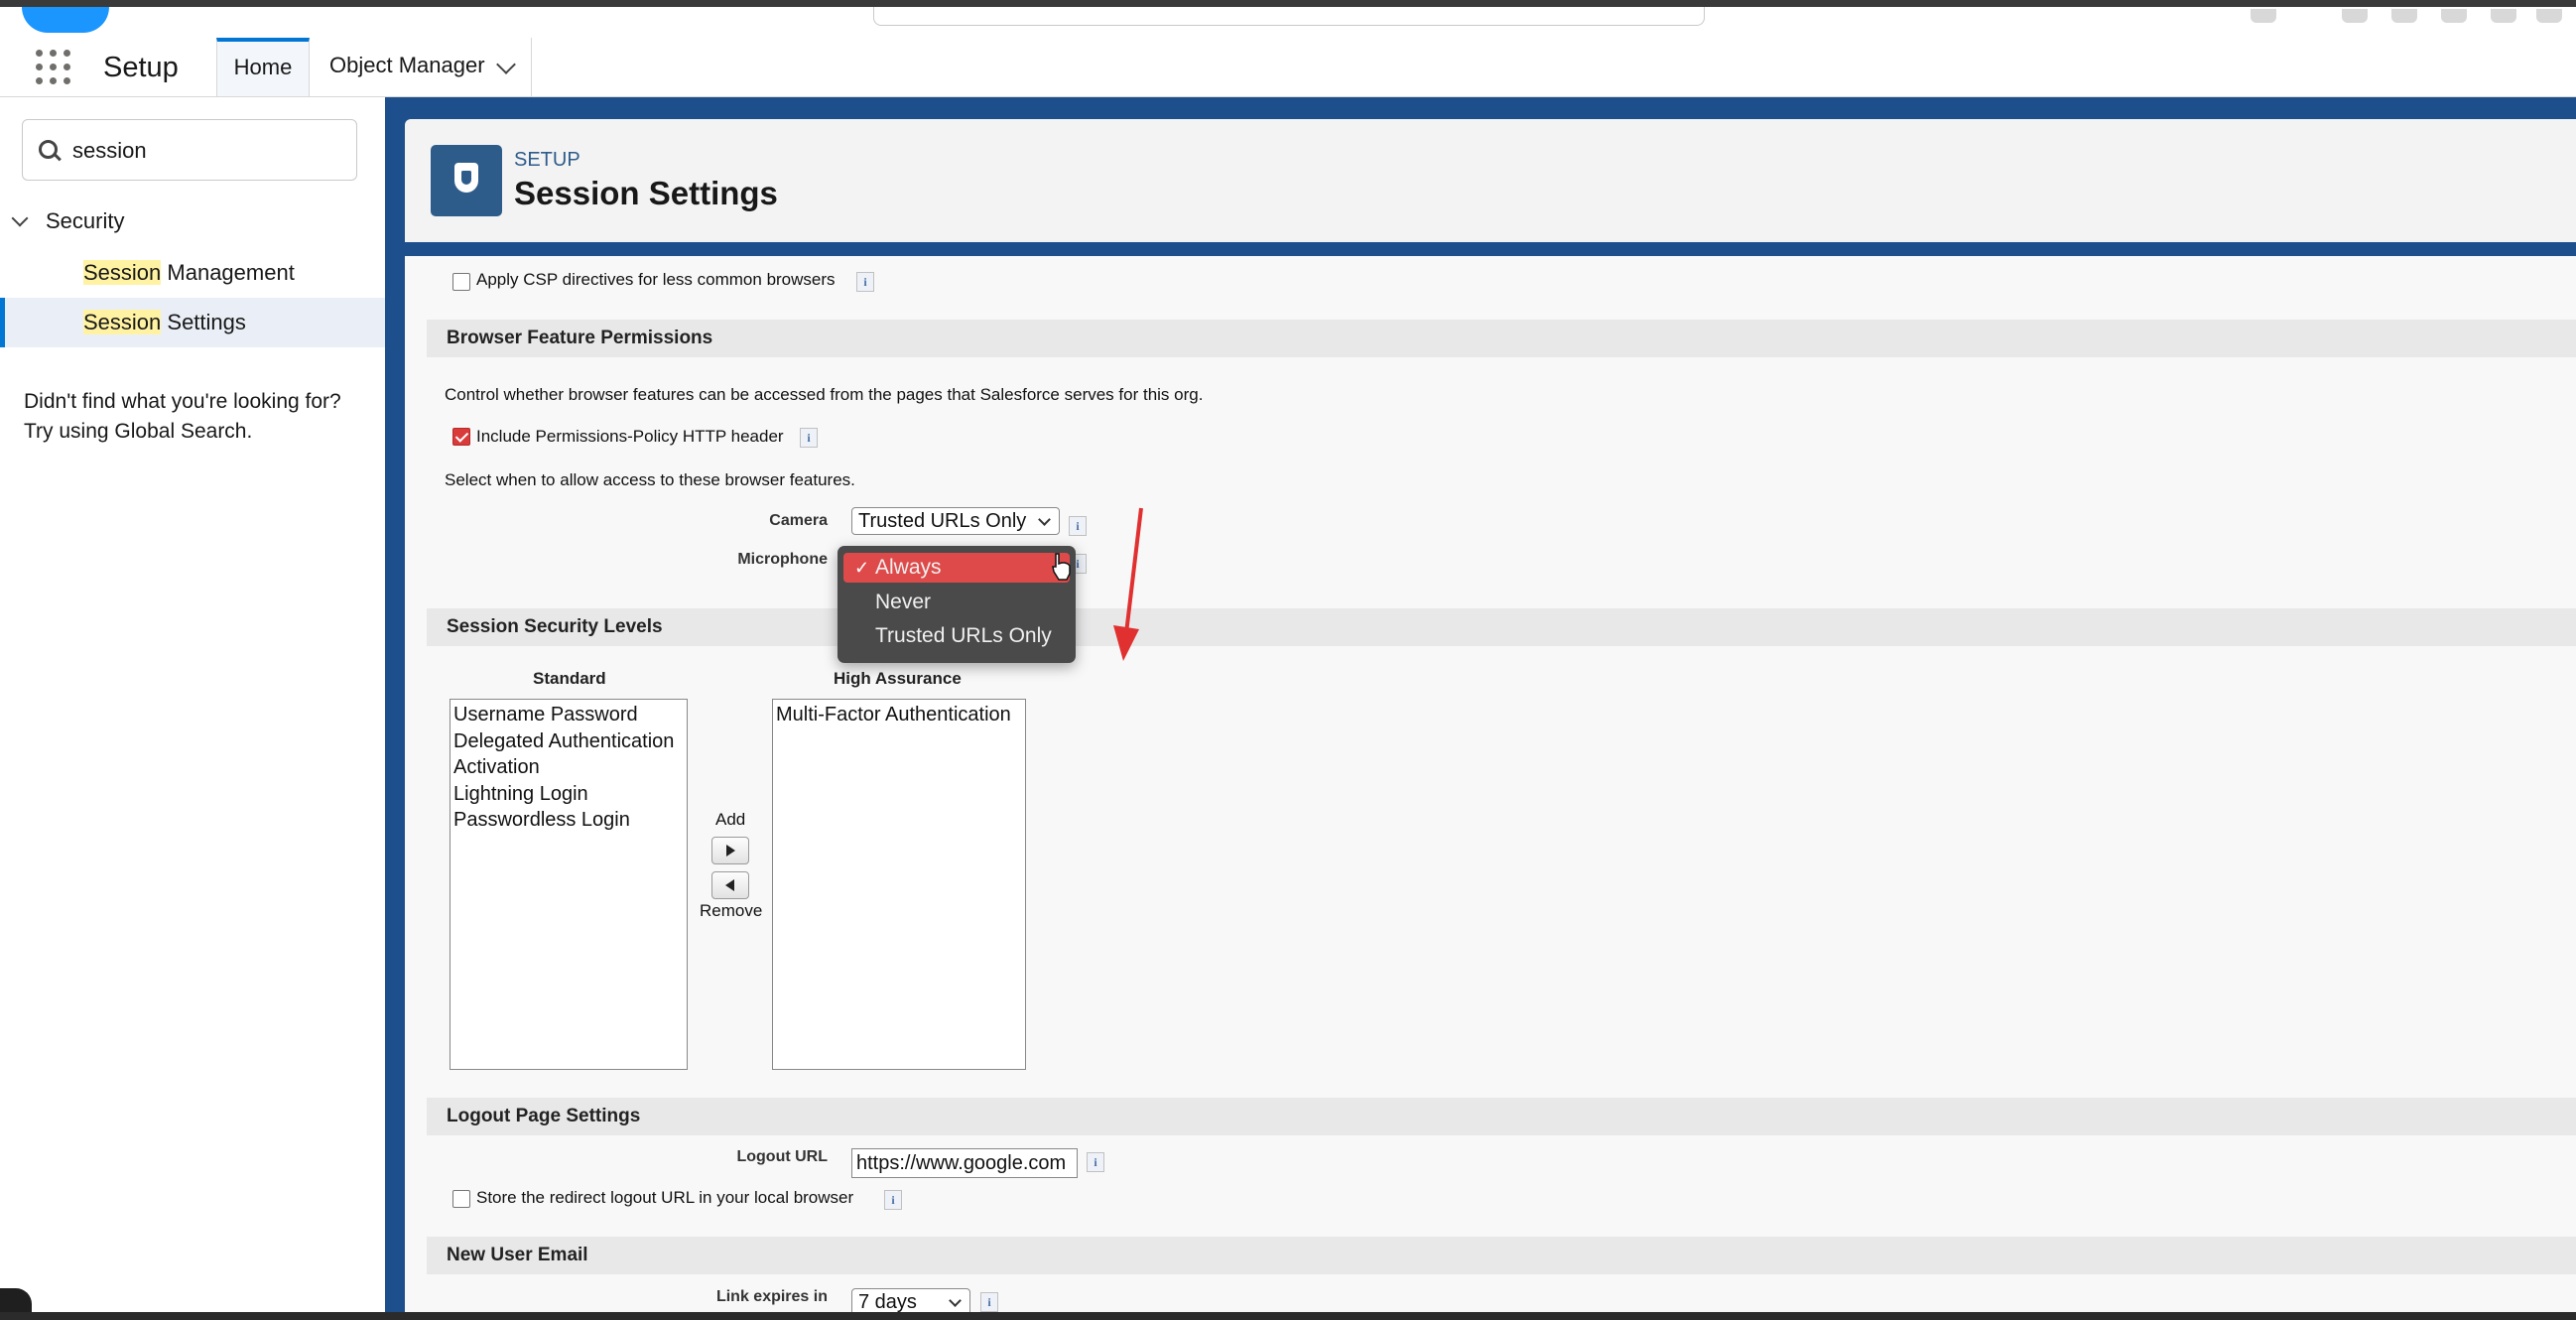  Describe the element at coordinates (1061, 567) in the screenshot. I see `mouse-pointer-icon` at that location.